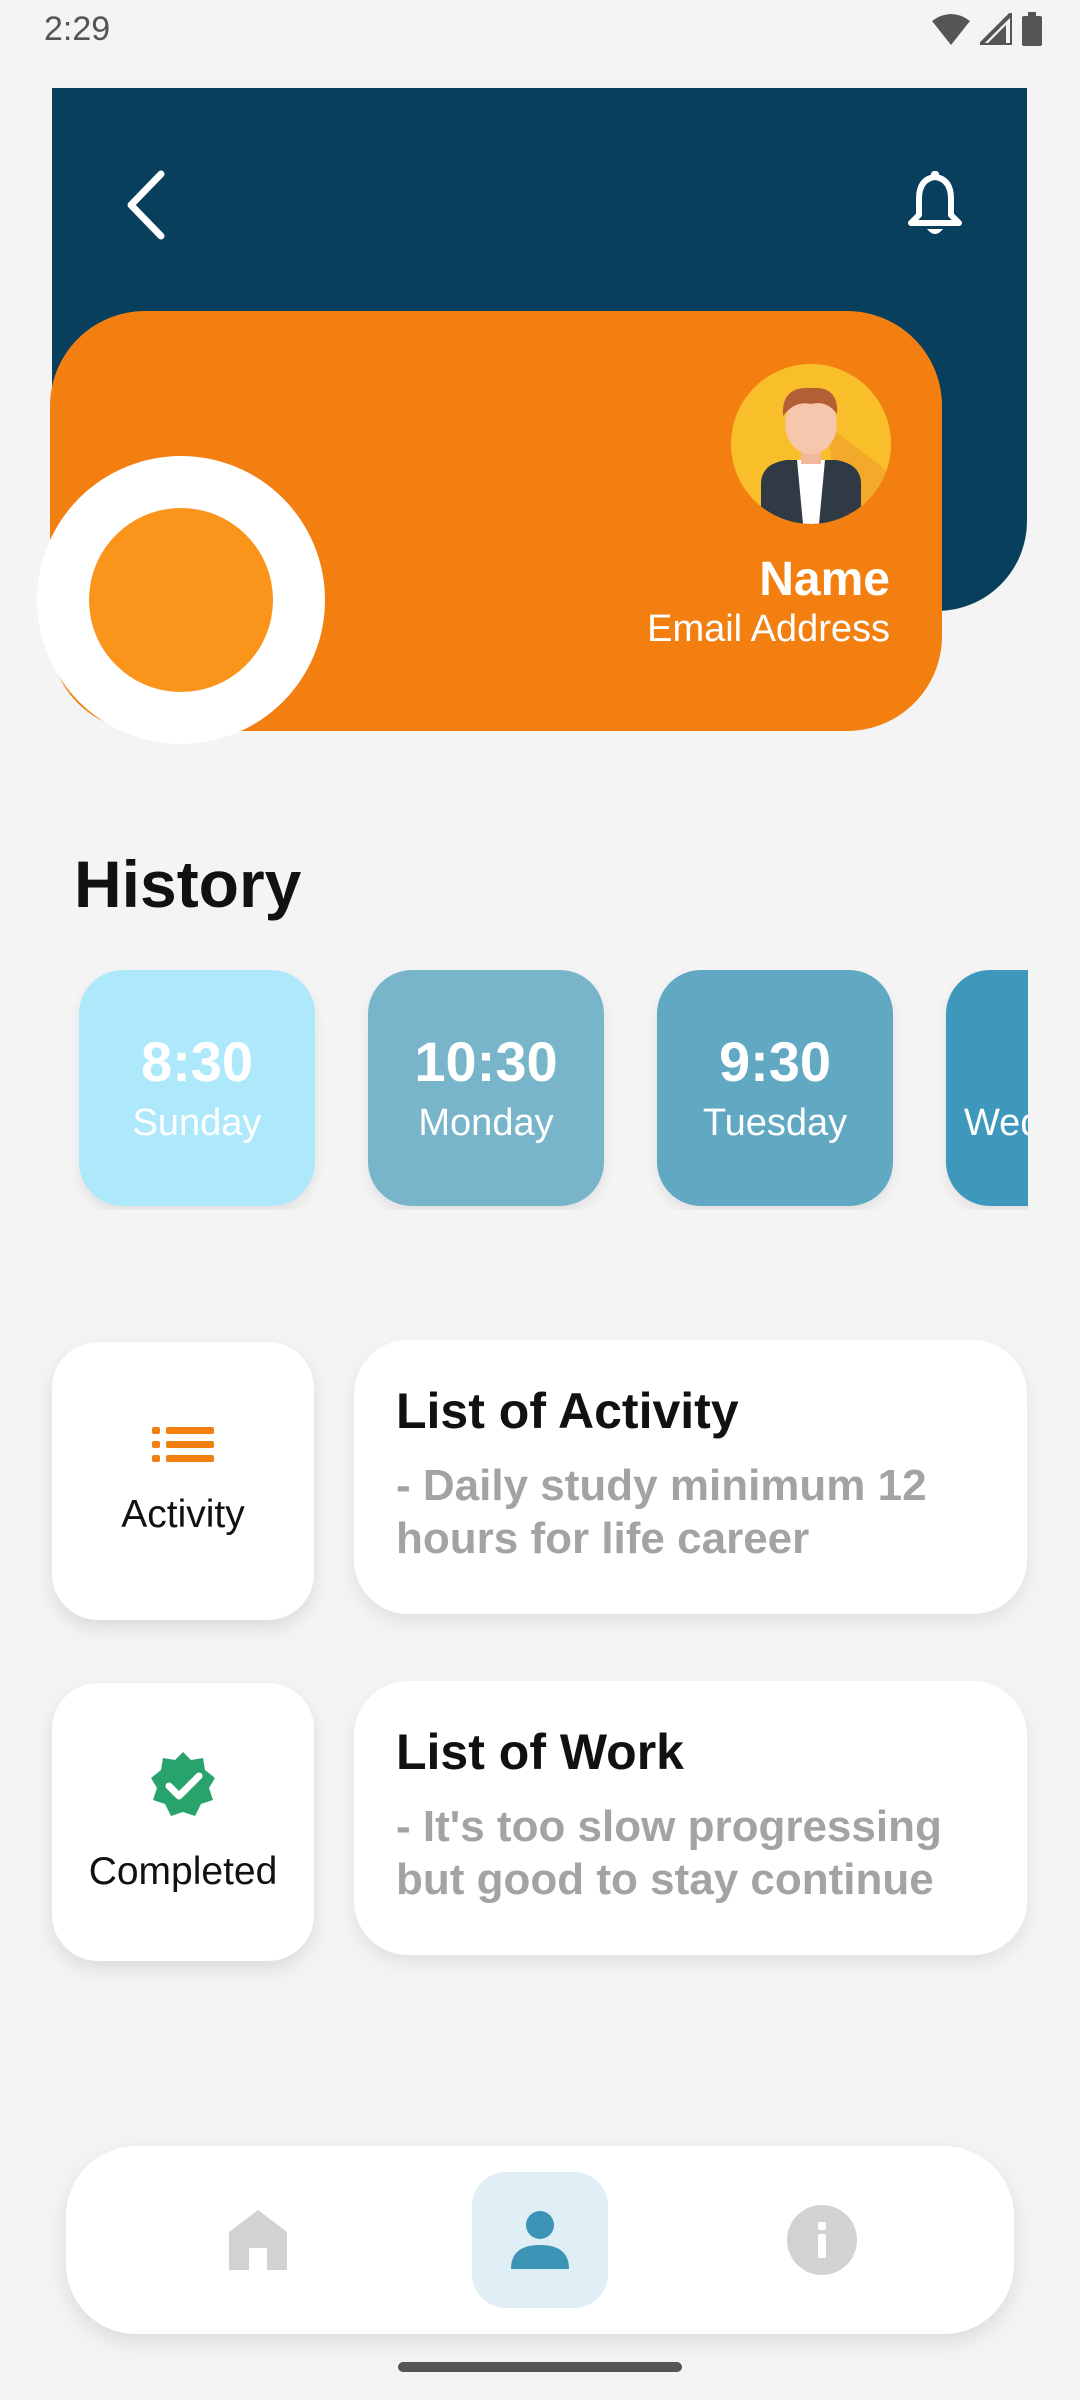 This screenshot has width=1080, height=2400. Describe the element at coordinates (197, 1123) in the screenshot. I see `history-day: Sunday` at that location.